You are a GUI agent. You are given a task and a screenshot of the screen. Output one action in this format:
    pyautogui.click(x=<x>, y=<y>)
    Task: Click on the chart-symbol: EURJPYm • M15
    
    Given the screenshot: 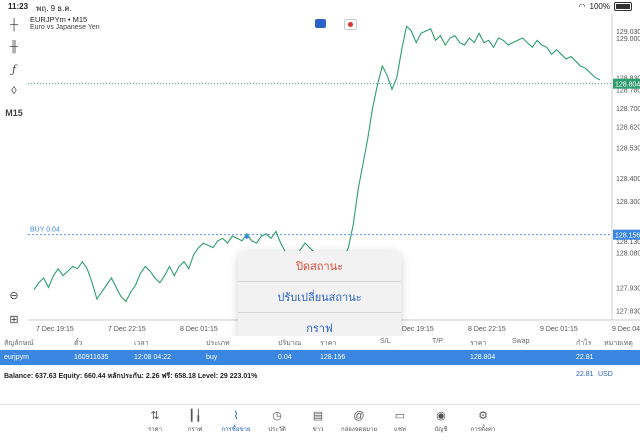 What is the action you would take?
    pyautogui.click(x=59, y=19)
    